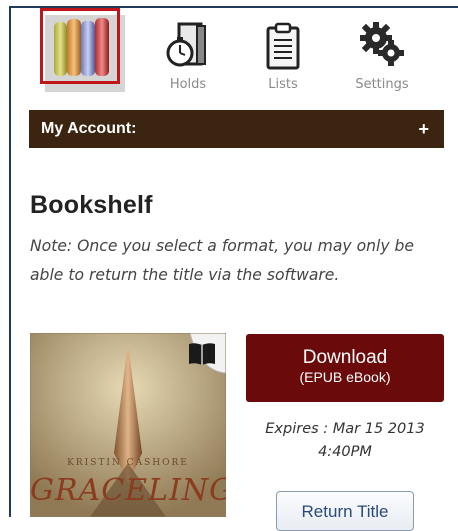  Describe the element at coordinates (345, 511) in the screenshot. I see `return-title-button: Return Title` at that location.